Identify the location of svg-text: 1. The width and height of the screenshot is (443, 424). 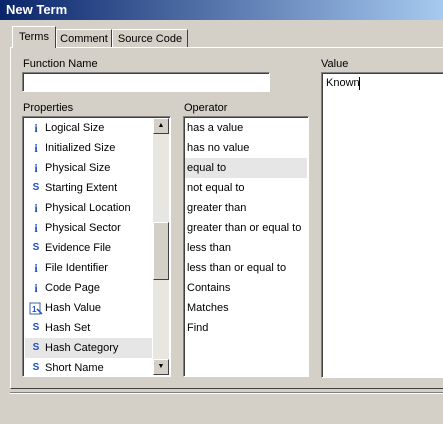
(34, 309).